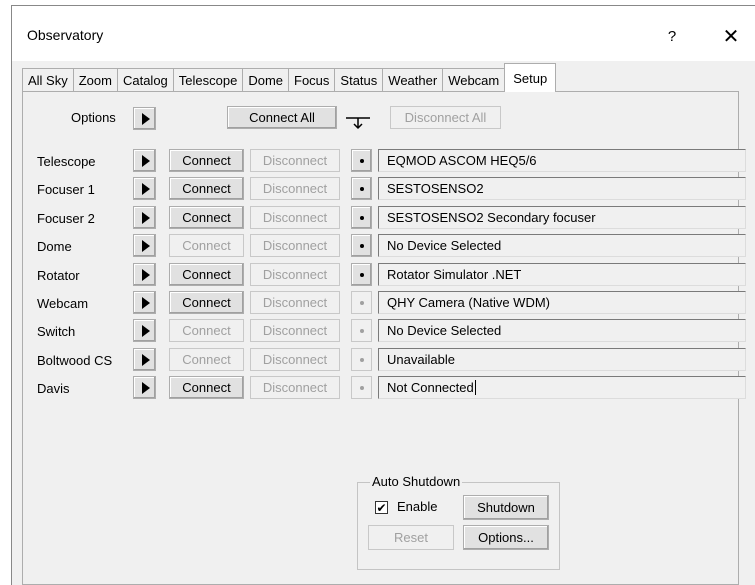  I want to click on device-status-button-davis, so click(361, 387).